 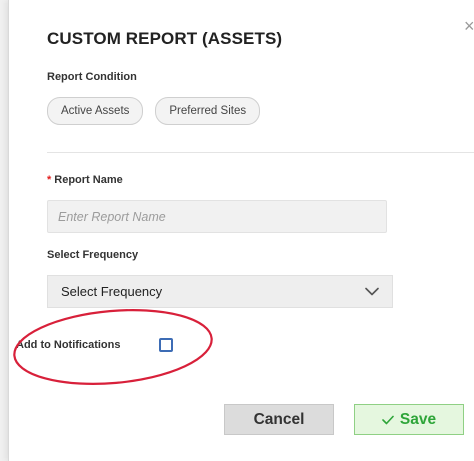 What do you see at coordinates (154, 111) in the screenshot?
I see `report-condition-chips: Active Assets Preferred Sites` at bounding box center [154, 111].